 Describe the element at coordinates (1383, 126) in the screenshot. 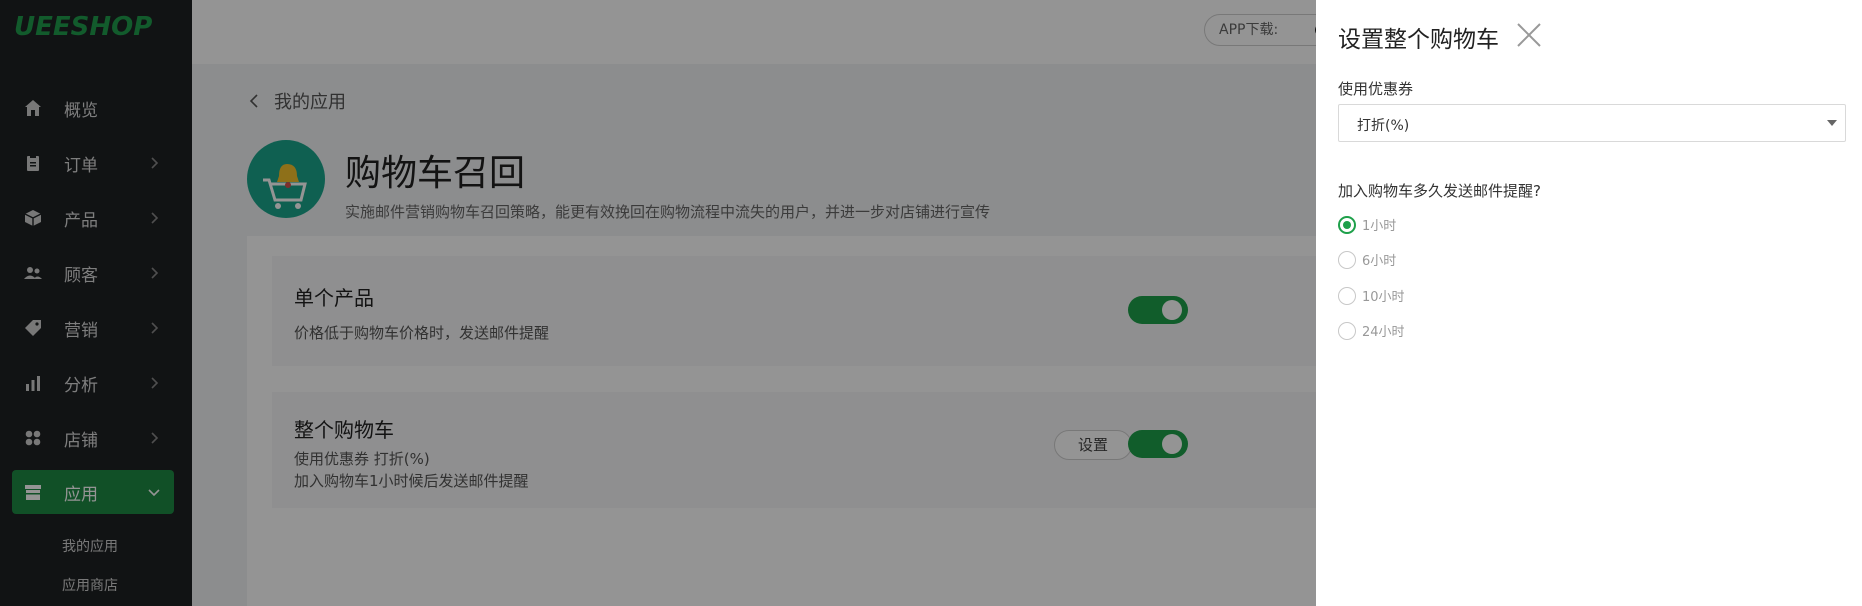

I see `coupon-select-value: 打折(%)` at that location.